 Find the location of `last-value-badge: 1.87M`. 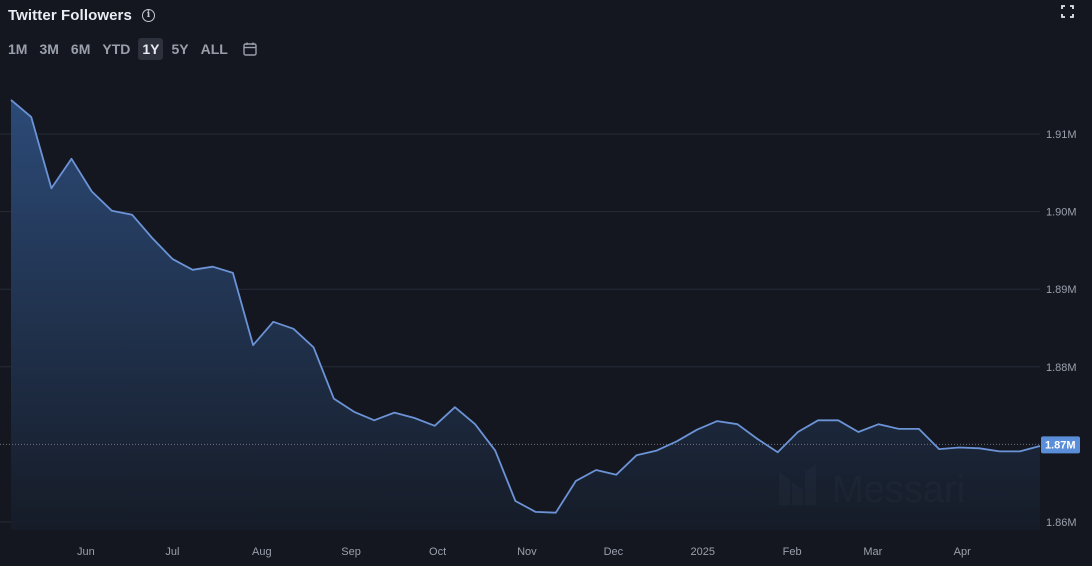

last-value-badge: 1.87M is located at coordinates (1060, 445).